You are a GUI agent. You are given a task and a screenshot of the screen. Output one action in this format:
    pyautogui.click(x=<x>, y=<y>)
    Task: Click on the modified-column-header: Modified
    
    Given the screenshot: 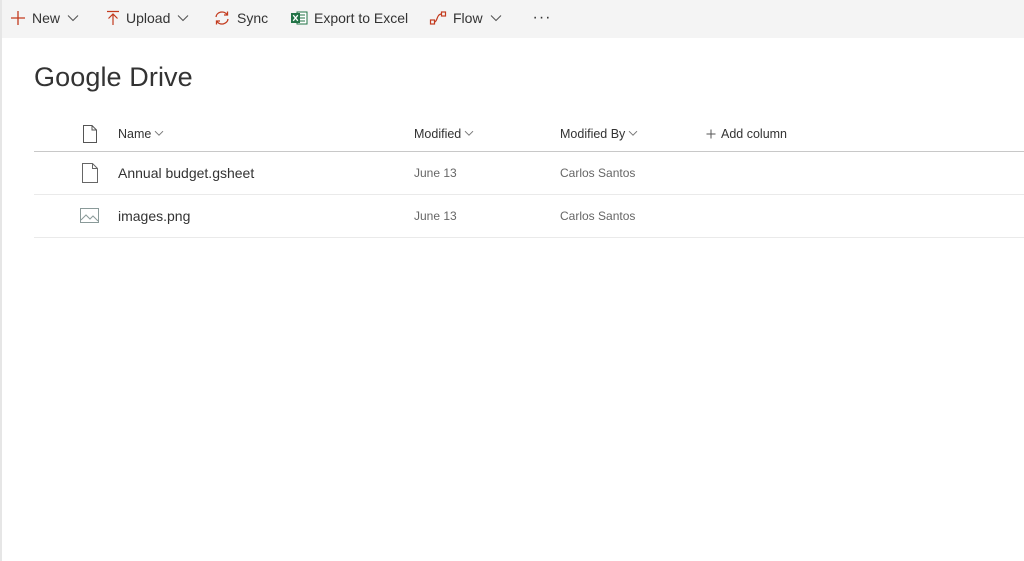 What is the action you would take?
    pyautogui.click(x=444, y=133)
    